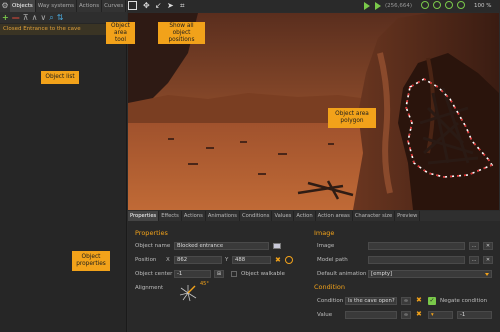  I want to click on image-label: Image, so click(326, 246).